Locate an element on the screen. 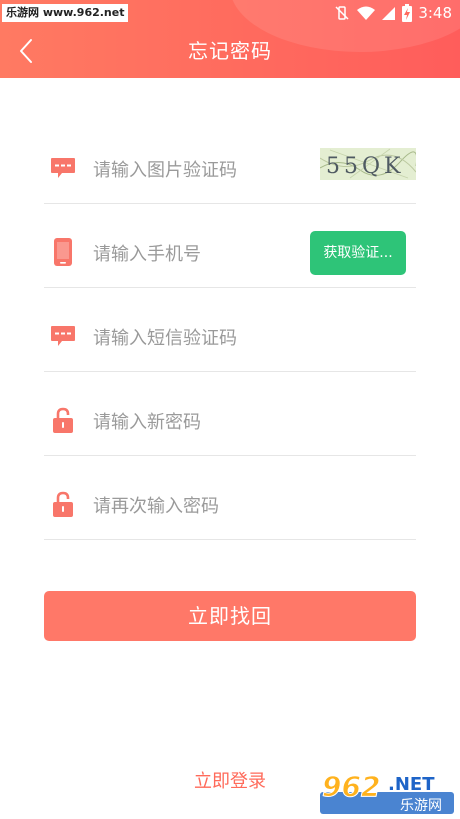 The width and height of the screenshot is (460, 819). captcha-row: 55QK is located at coordinates (230, 162).